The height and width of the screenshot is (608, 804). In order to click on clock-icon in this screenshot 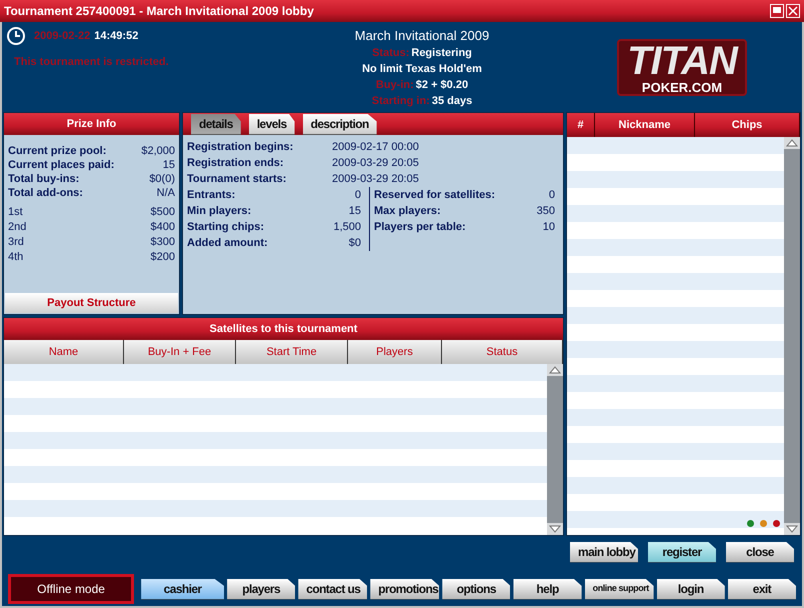, I will do `click(16, 36)`.